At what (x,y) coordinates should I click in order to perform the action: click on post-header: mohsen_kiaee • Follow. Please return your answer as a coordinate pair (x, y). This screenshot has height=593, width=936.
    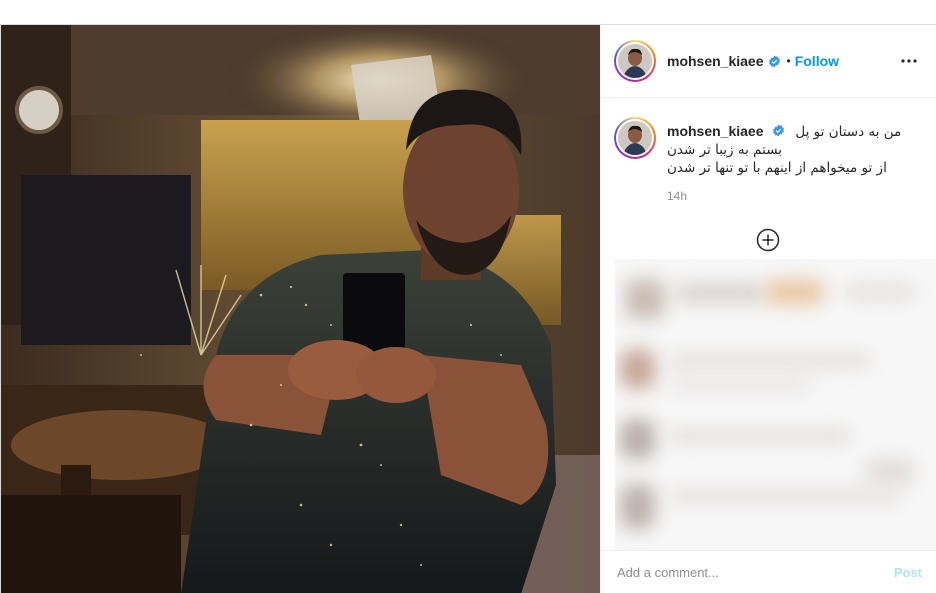
    Looking at the image, I should click on (768, 61).